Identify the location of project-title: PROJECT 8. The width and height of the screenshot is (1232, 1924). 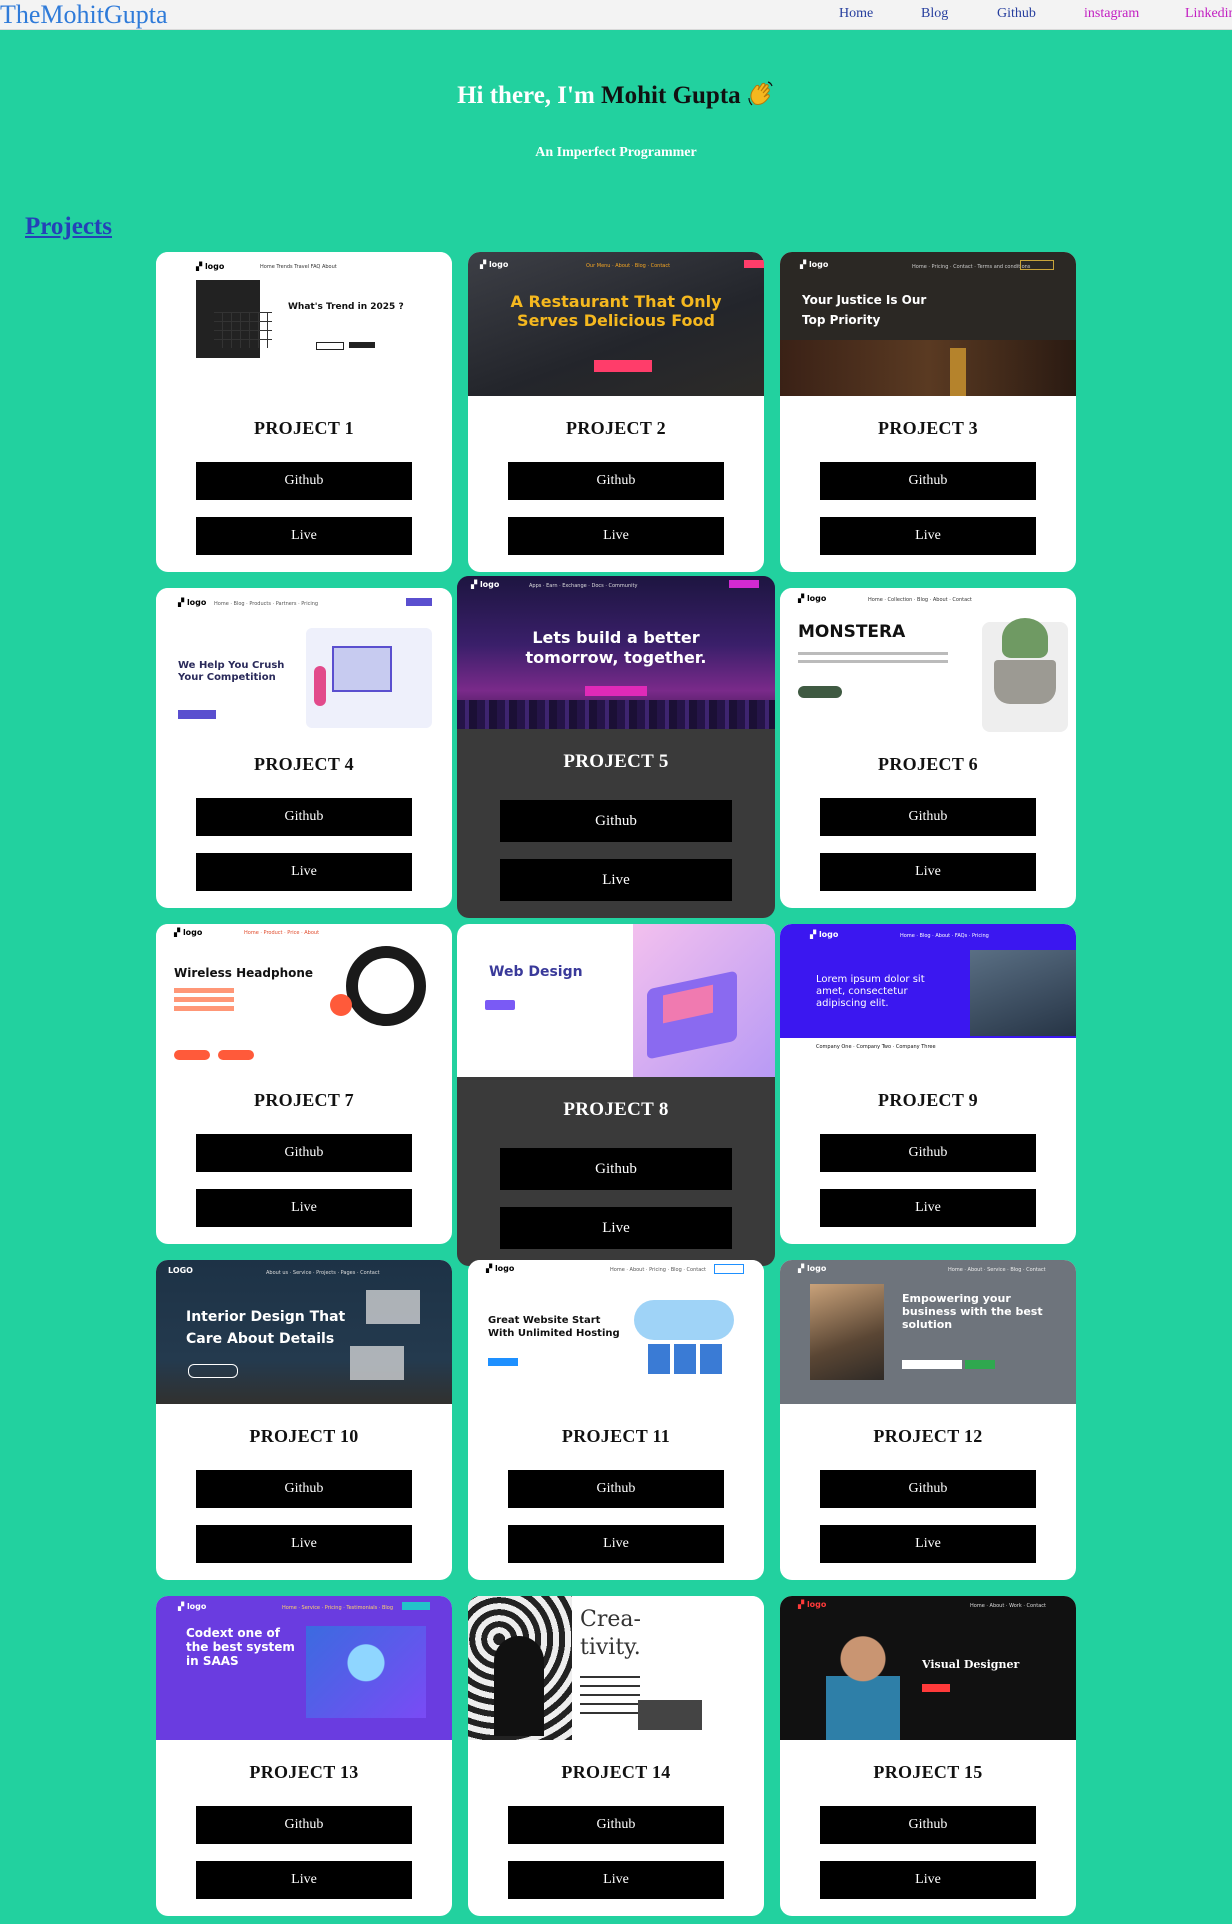
(616, 1109).